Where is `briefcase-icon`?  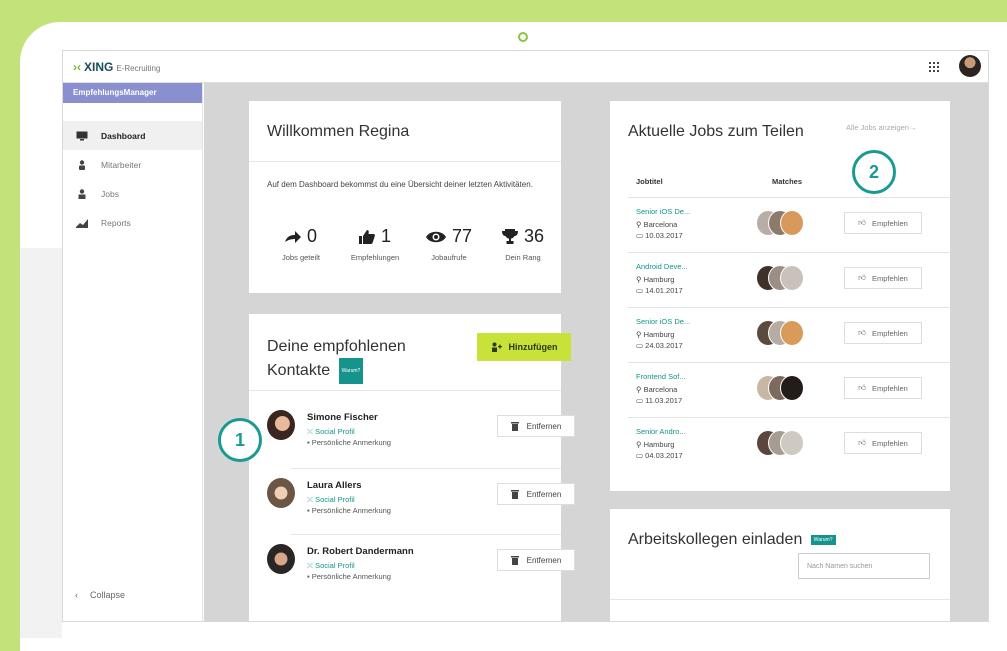 briefcase-icon is located at coordinates (82, 193).